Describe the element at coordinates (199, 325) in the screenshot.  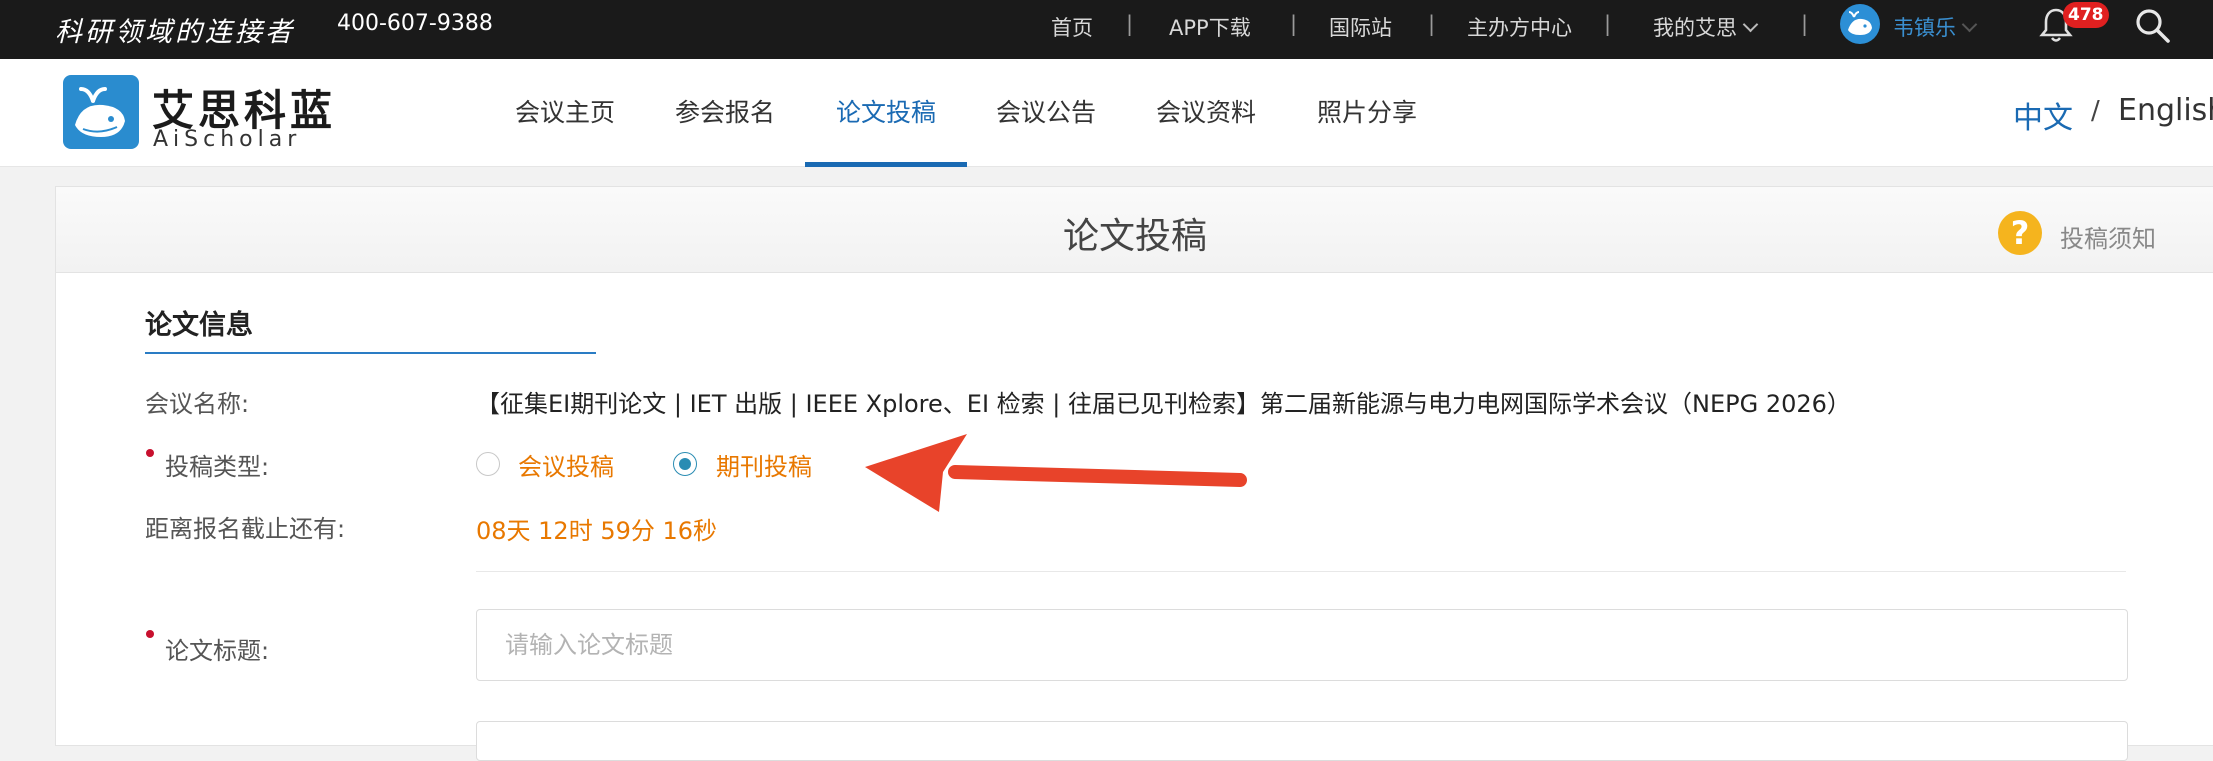
I see `section-title: 论文信息` at that location.